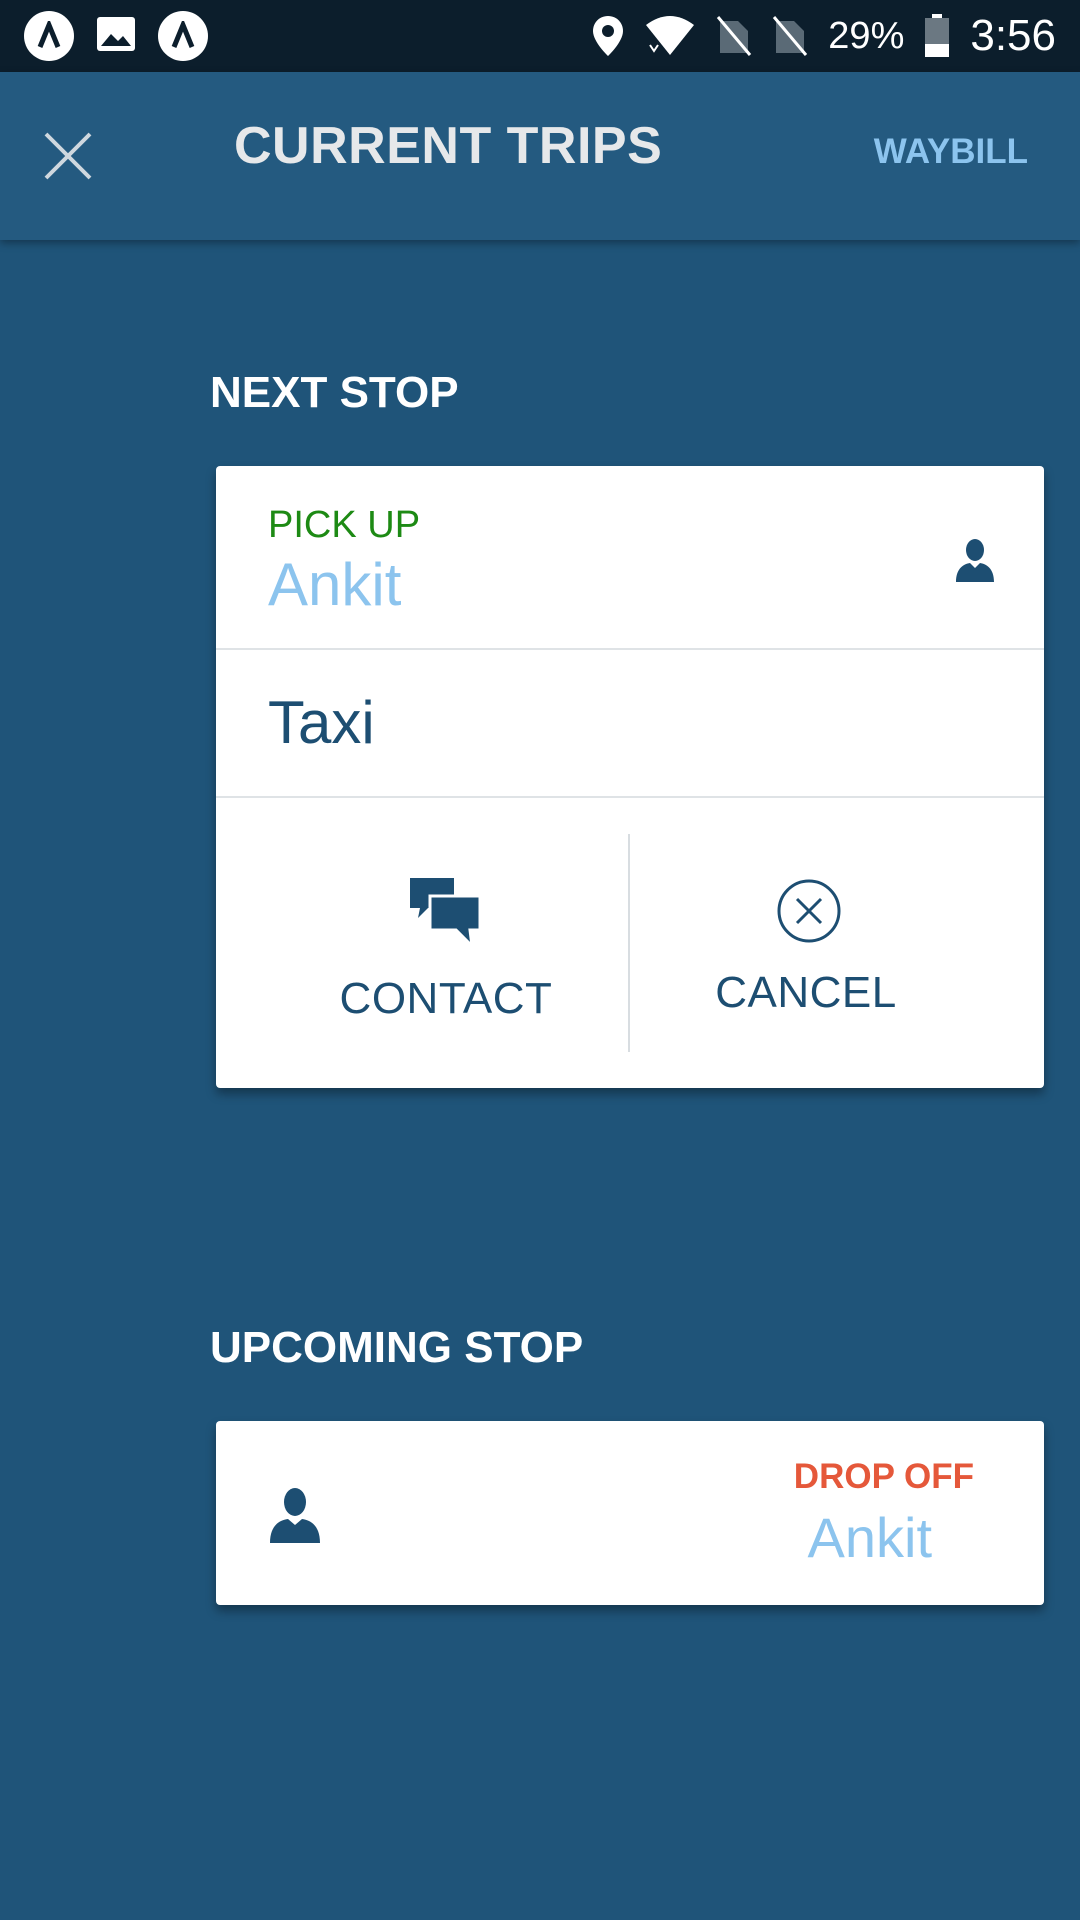  What do you see at coordinates (397, 1347) in the screenshot?
I see `upcoming-stop-heading: UPCOMING STOP` at bounding box center [397, 1347].